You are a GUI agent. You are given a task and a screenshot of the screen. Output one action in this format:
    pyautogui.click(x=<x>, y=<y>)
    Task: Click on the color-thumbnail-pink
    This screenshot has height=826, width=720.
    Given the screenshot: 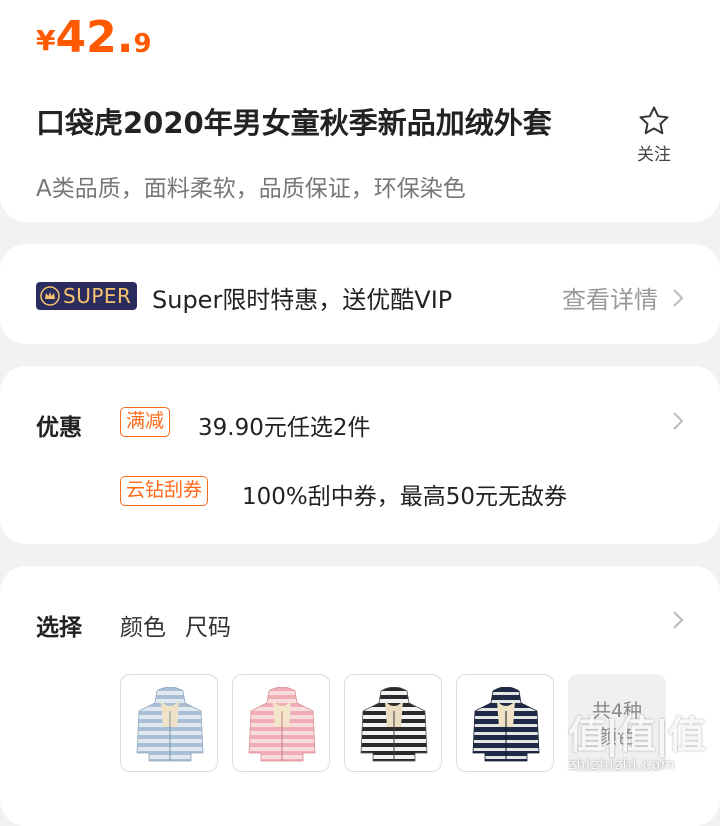 What is the action you would take?
    pyautogui.click(x=281, y=723)
    